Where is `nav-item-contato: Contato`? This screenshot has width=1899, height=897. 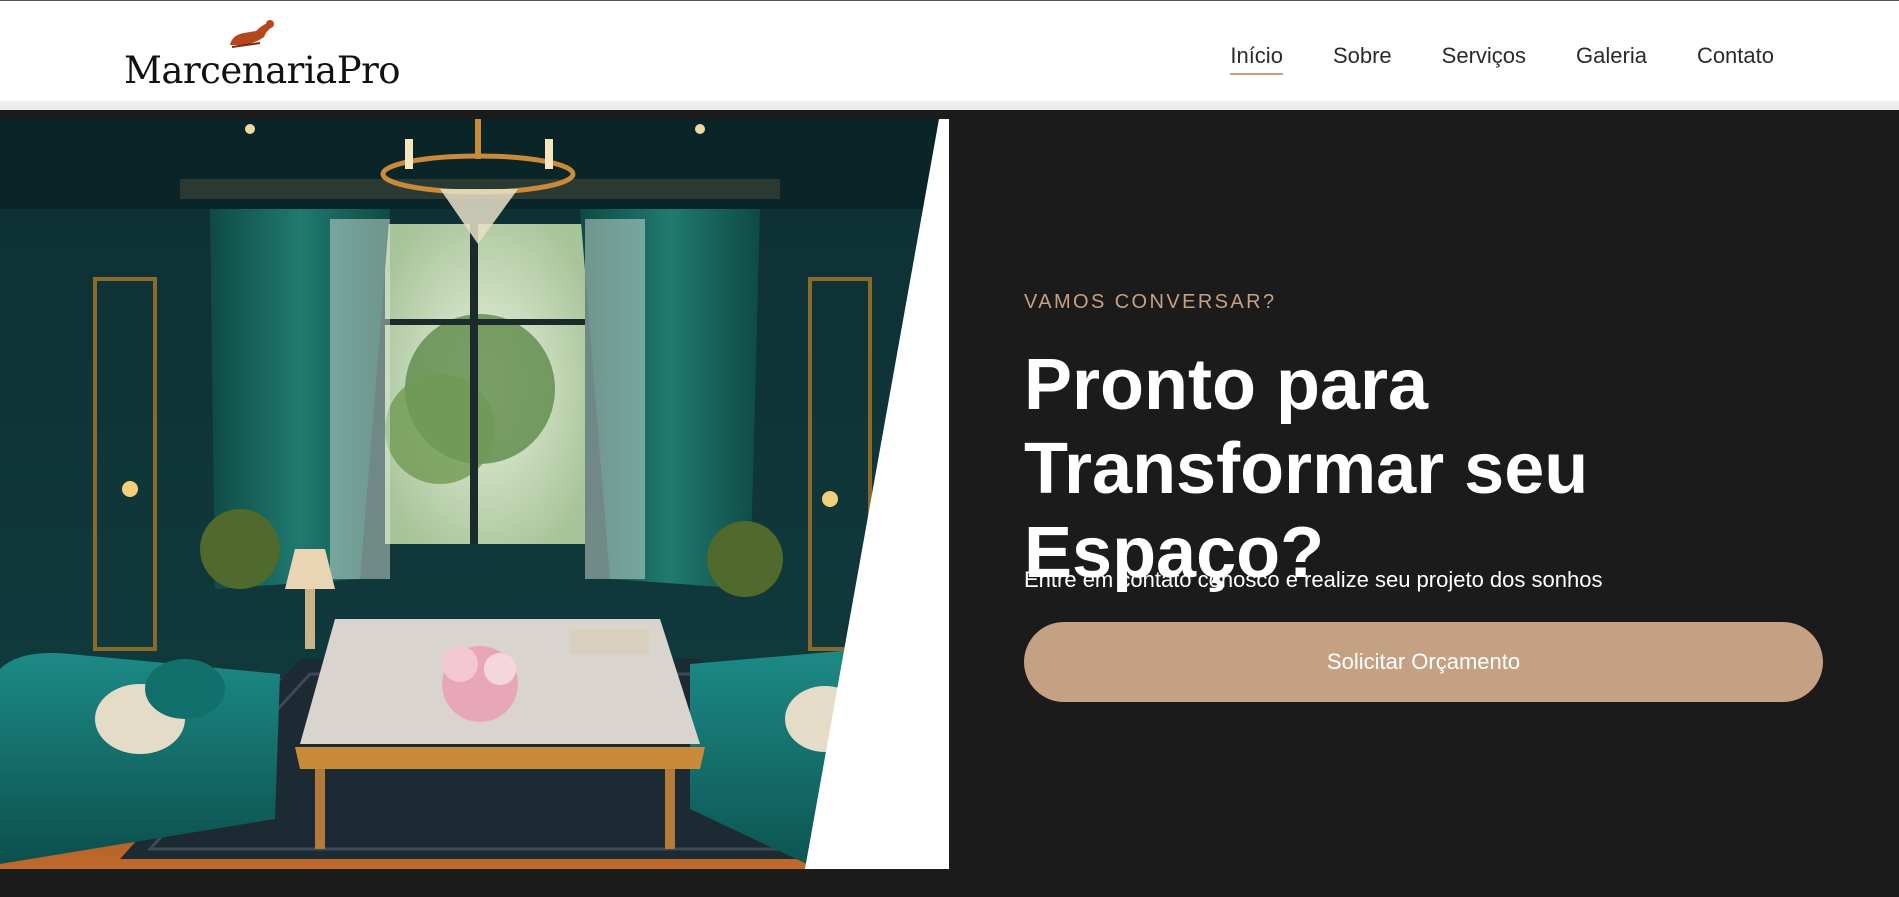
nav-item-contato: Contato is located at coordinates (1735, 59).